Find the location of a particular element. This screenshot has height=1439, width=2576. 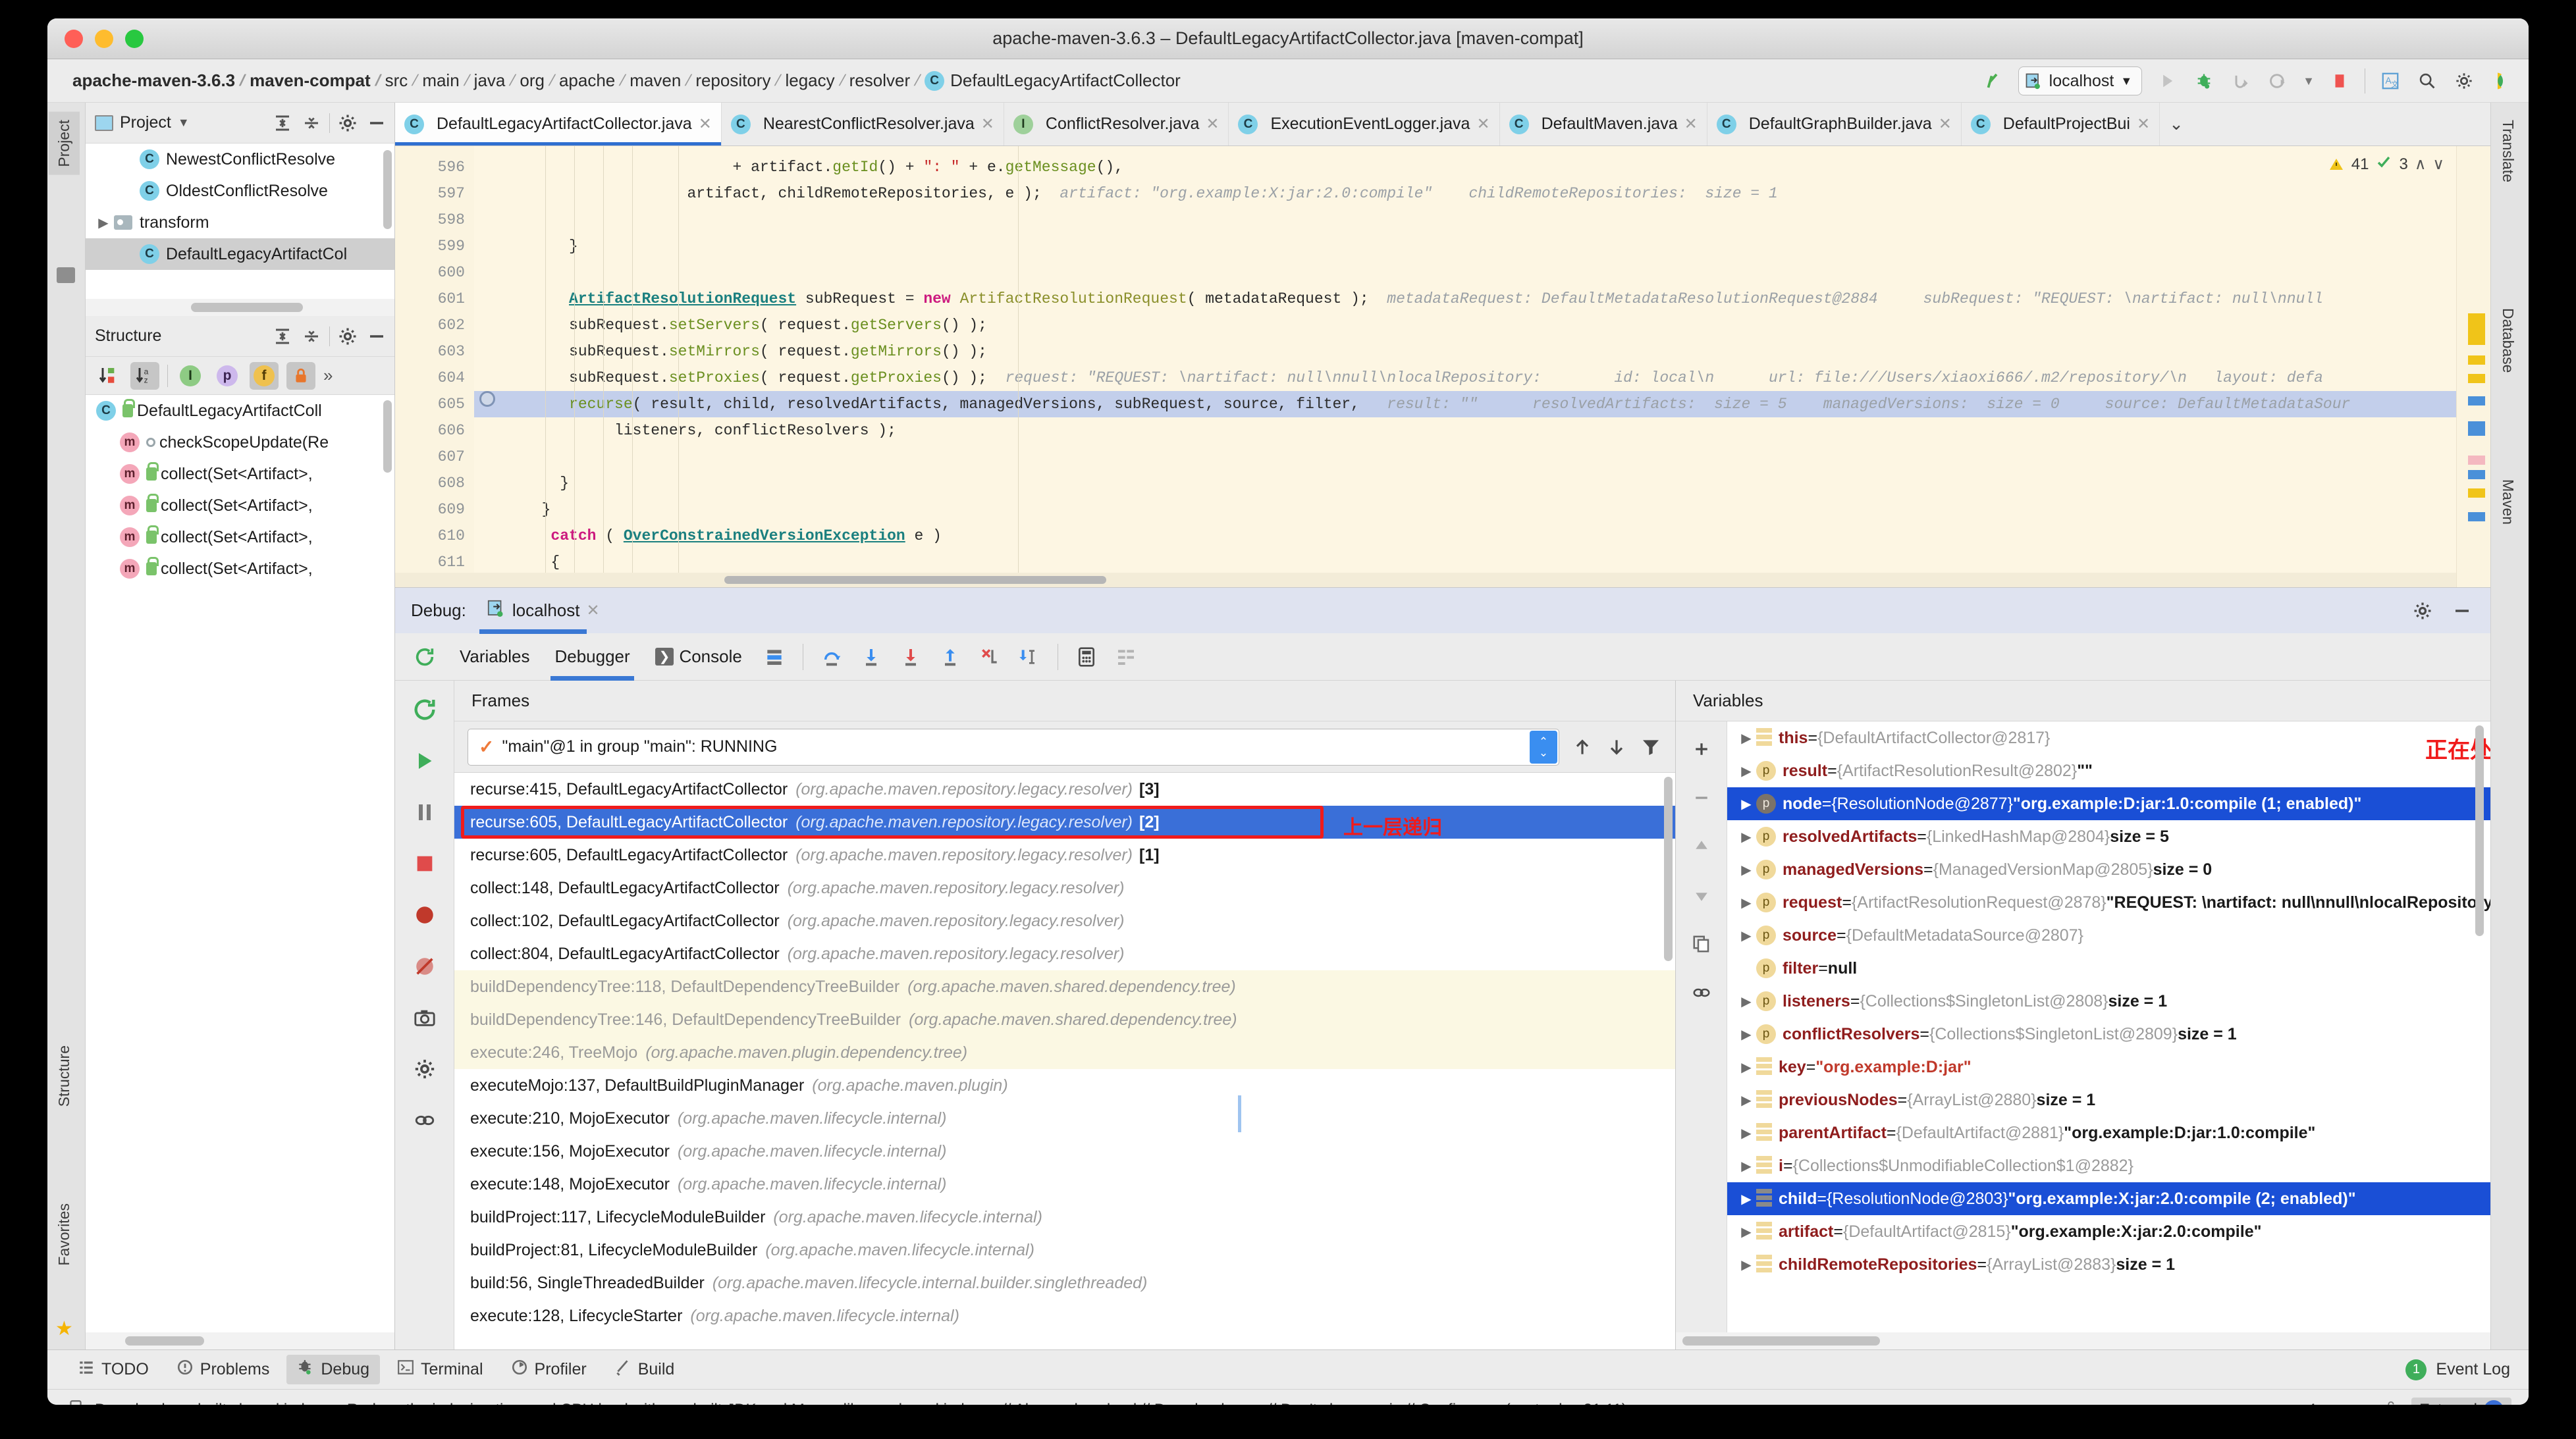

step-into-icon is located at coordinates (871, 657).